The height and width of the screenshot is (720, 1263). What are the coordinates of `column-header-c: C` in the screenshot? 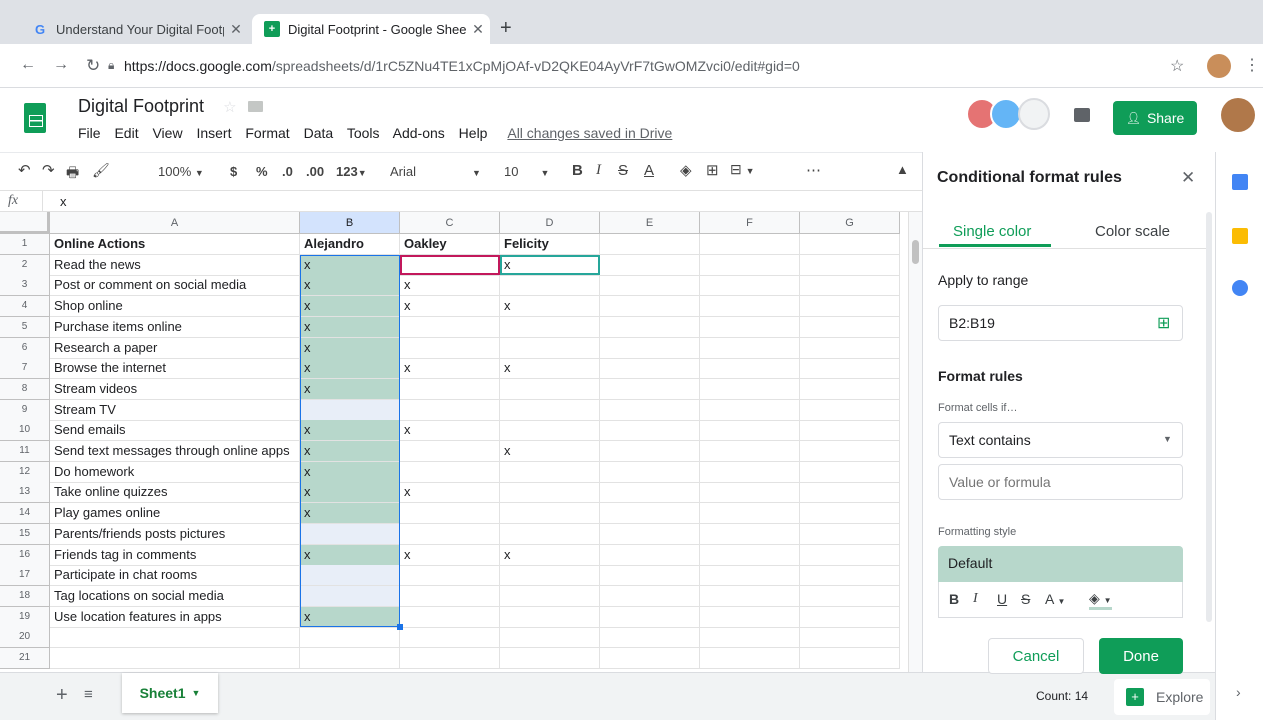 It's located at (450, 223).